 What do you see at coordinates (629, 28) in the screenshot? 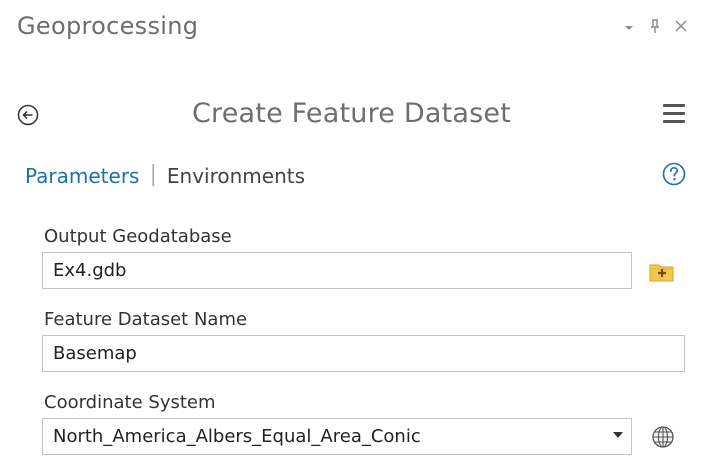
I see `options-dropdown-icon` at bounding box center [629, 28].